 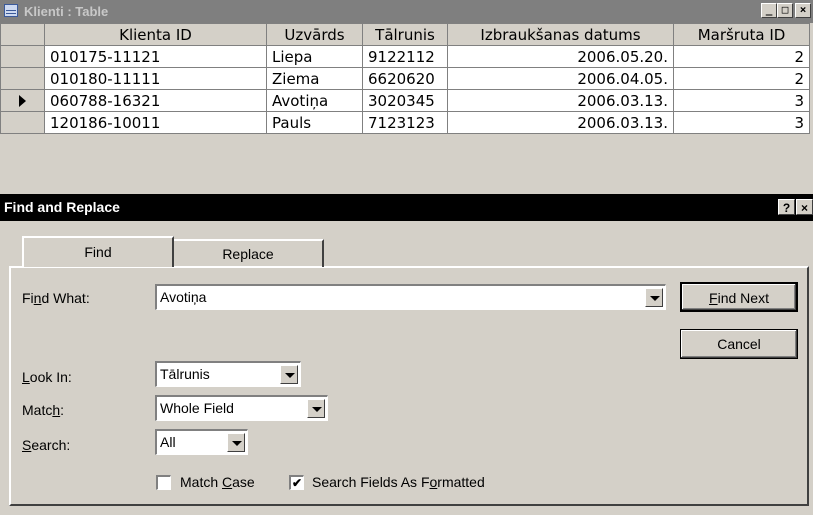 I want to click on help-button: ?, so click(x=786, y=207).